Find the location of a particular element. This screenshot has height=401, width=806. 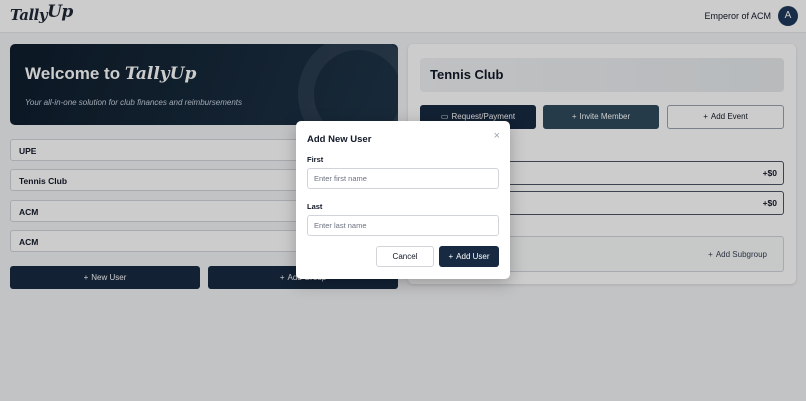

add-user-button: + Add User is located at coordinates (469, 256).